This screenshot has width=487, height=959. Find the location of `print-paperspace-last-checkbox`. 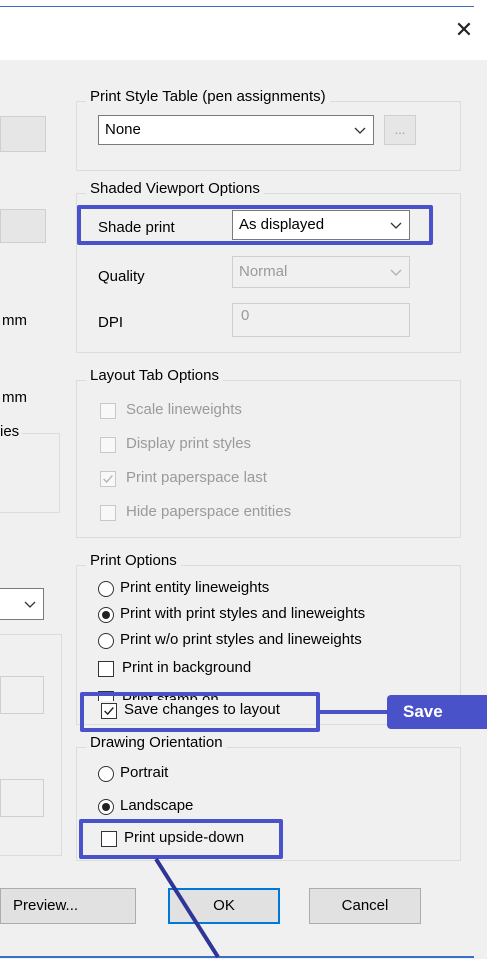

print-paperspace-last-checkbox is located at coordinates (108, 479).